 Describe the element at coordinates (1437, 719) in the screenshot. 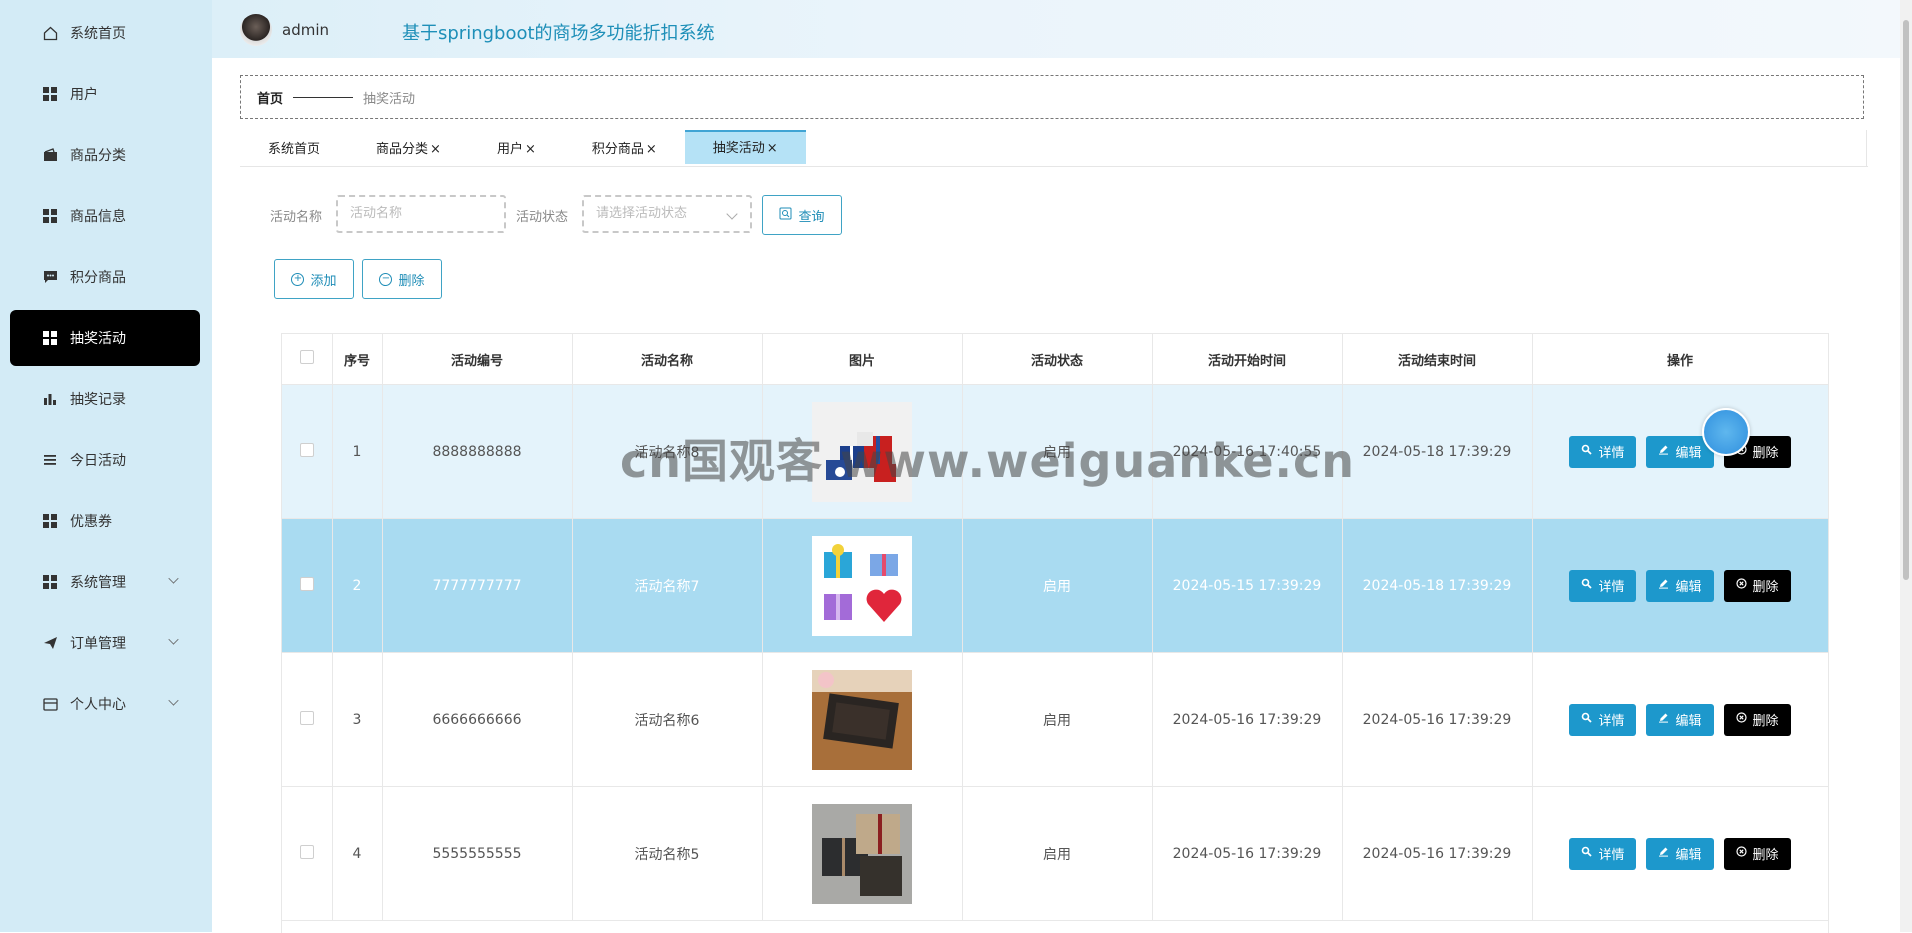

I see `activity-end-time: 2024-05-16 17:39:29` at that location.